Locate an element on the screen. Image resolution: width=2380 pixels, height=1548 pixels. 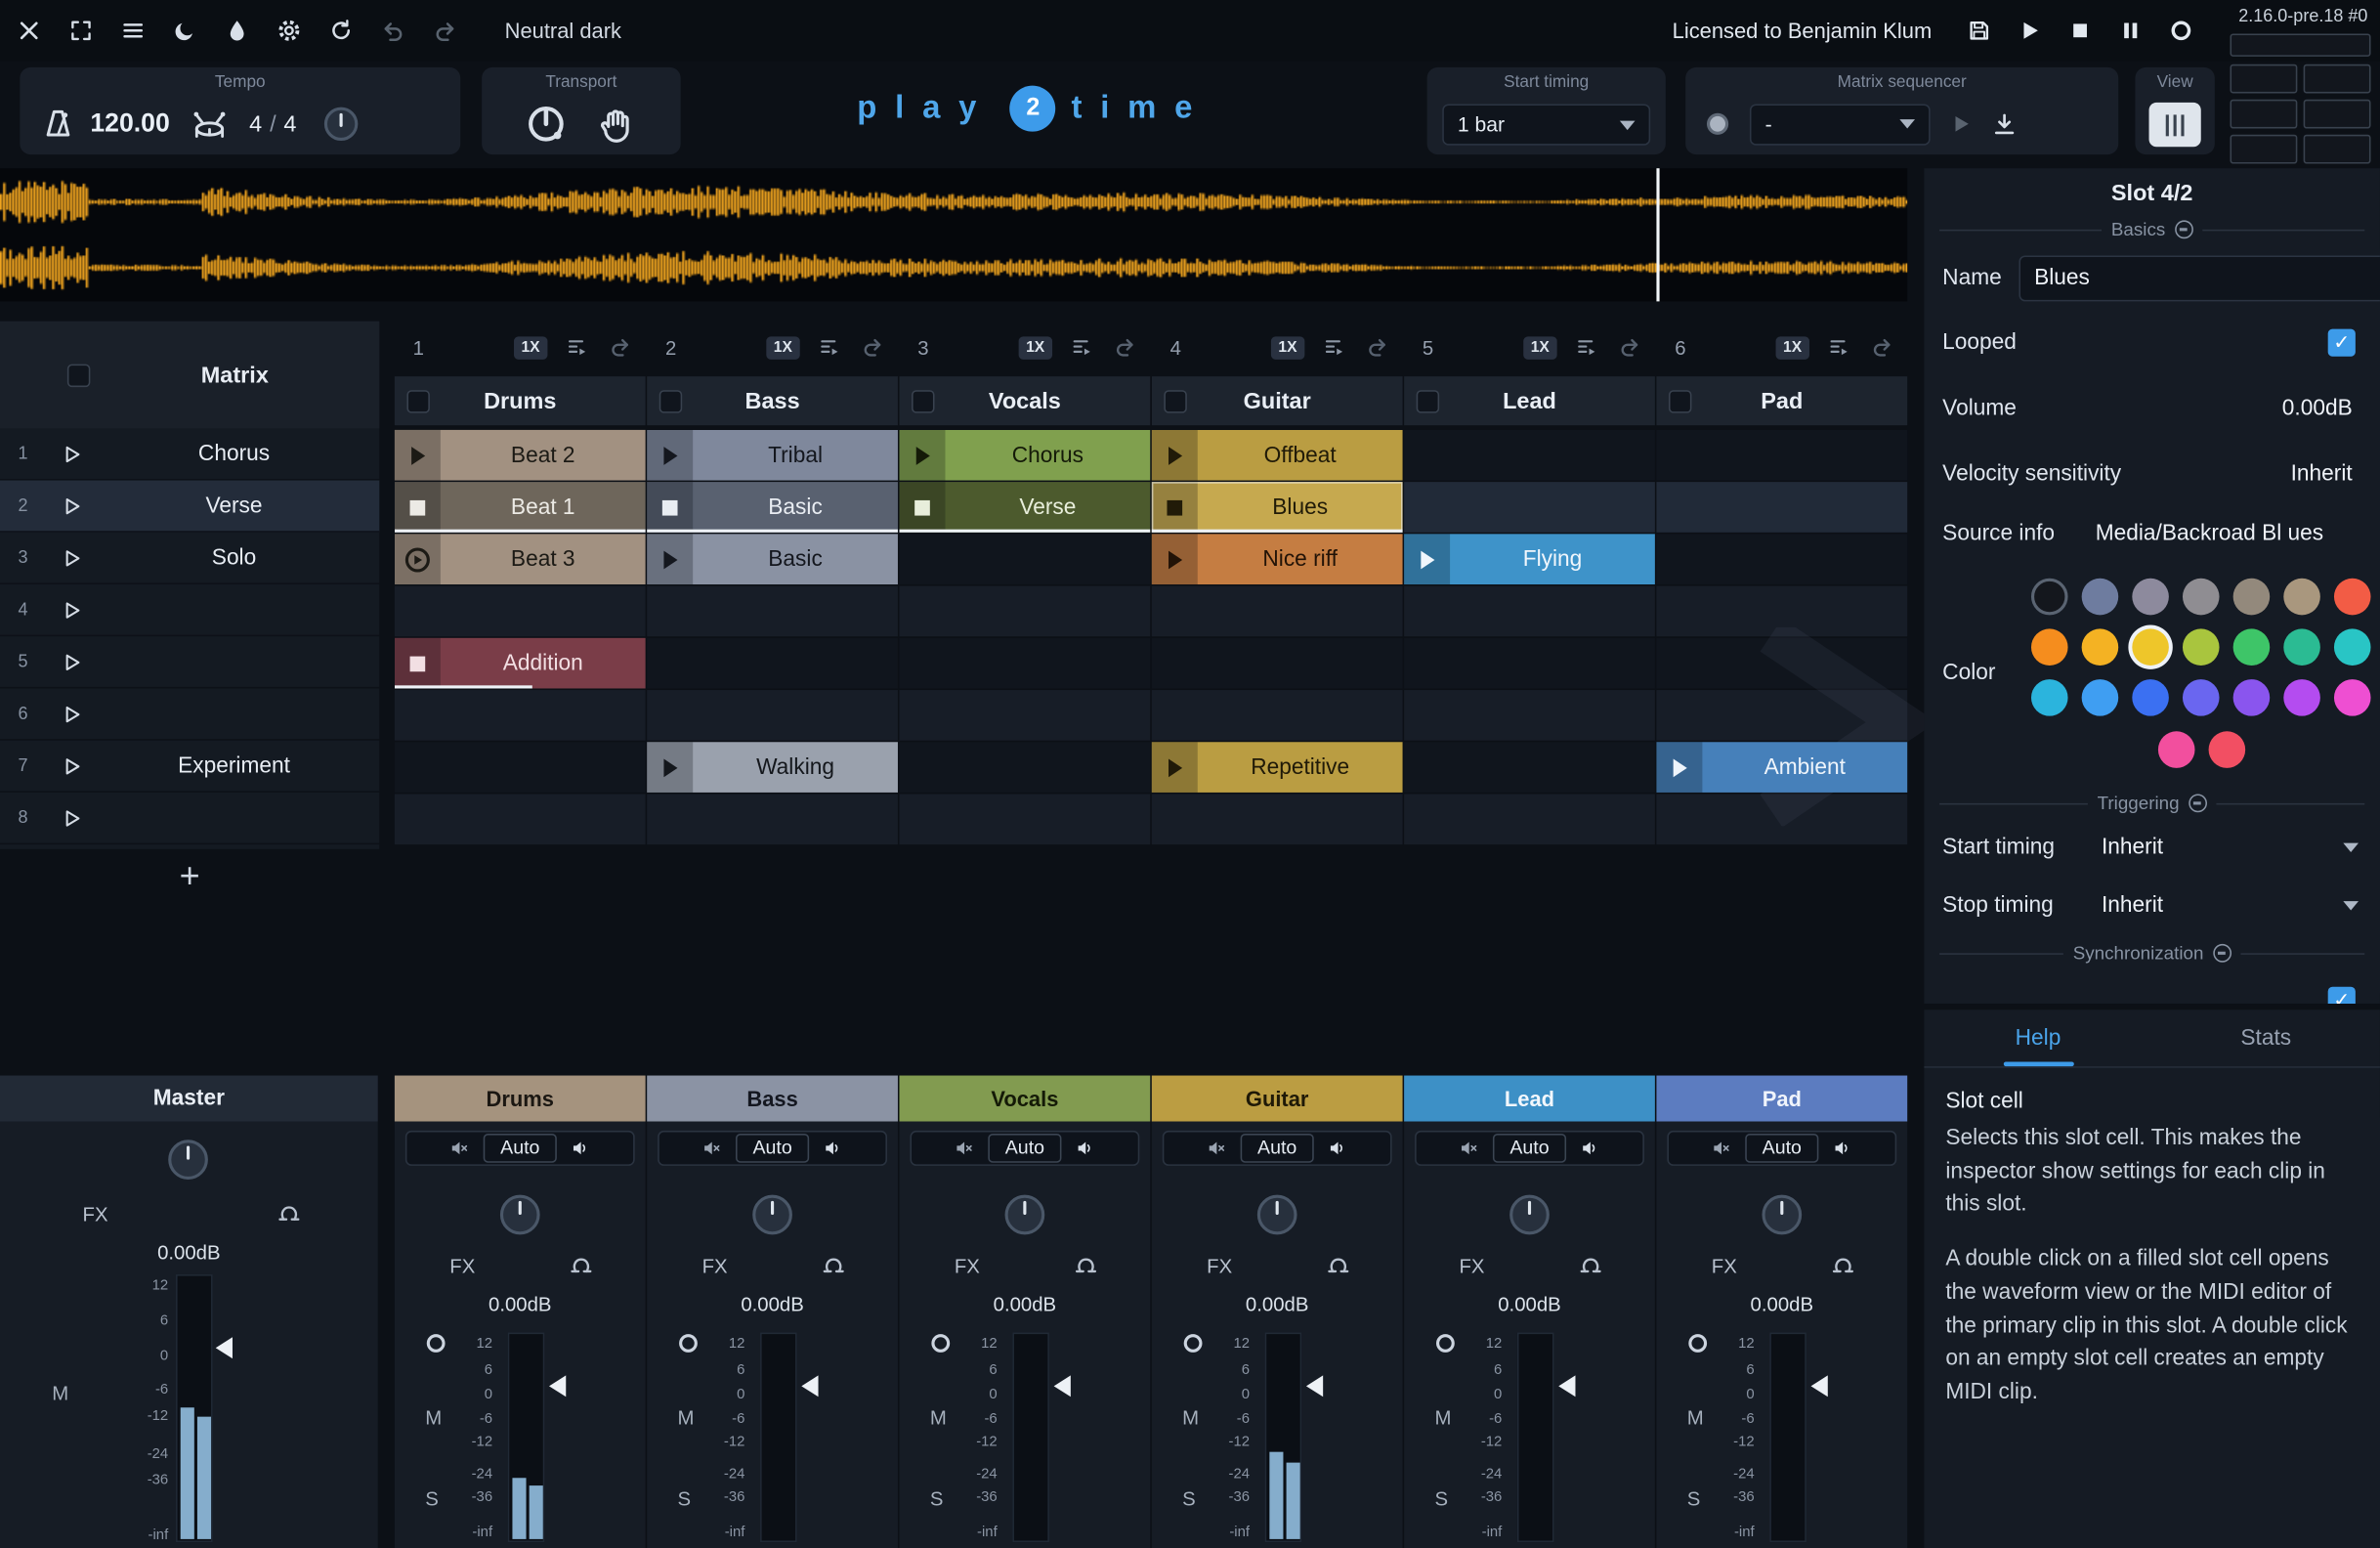
menu-icon is located at coordinates (133, 31).